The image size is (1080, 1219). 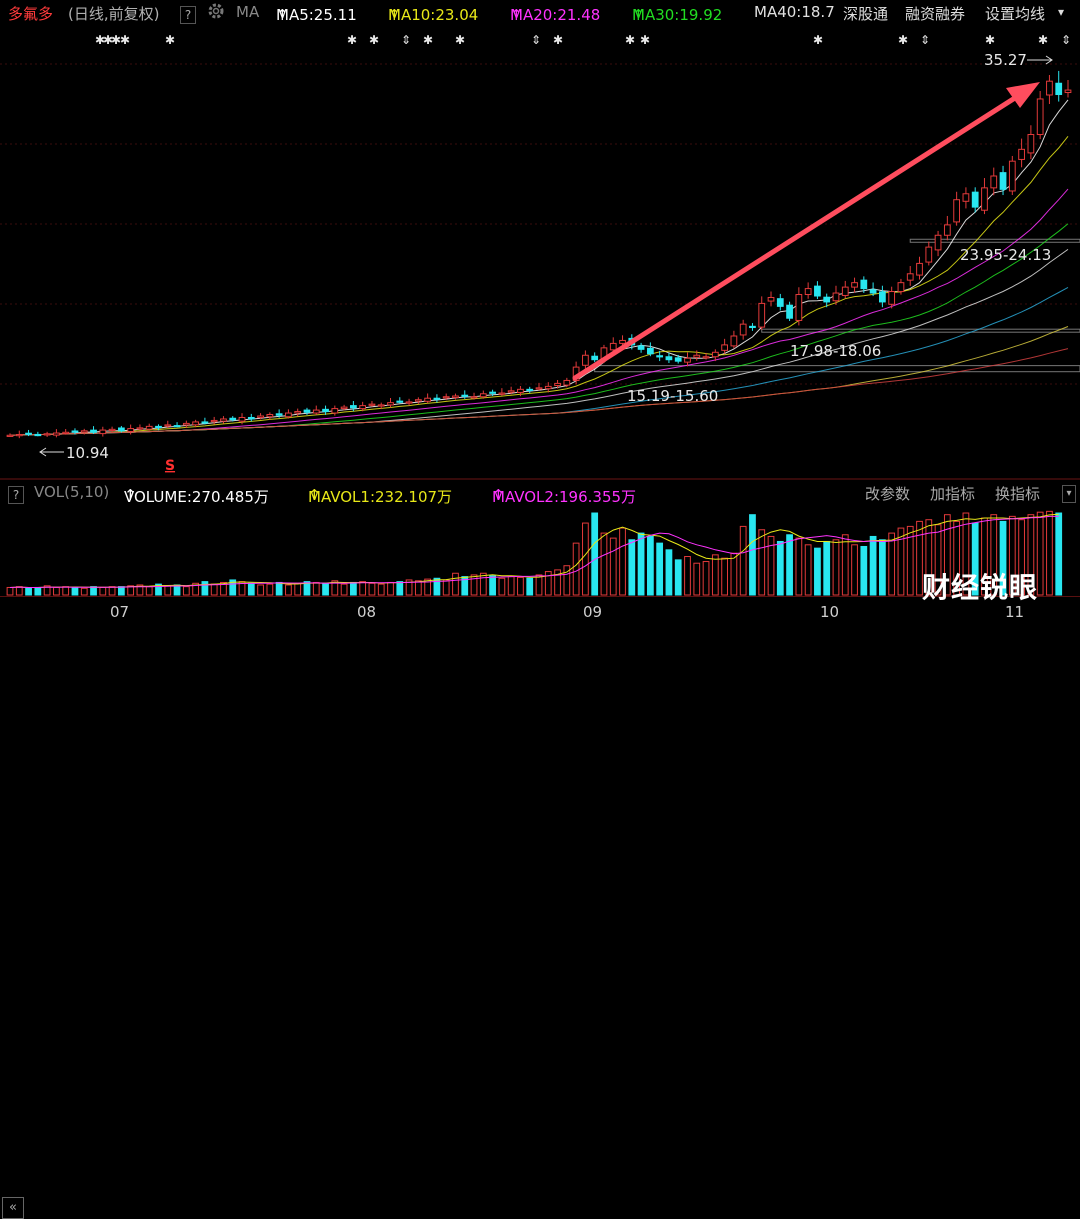 I want to click on ma40-value: MA40:18.7, so click(x=794, y=12).